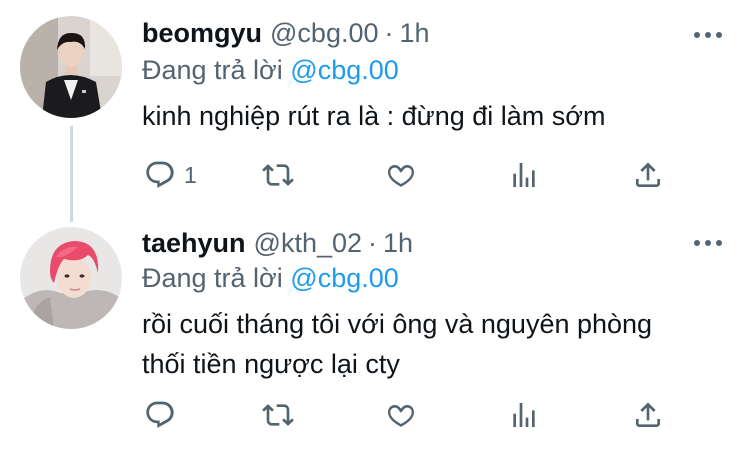 The width and height of the screenshot is (750, 451). Describe the element at coordinates (324, 33) in the screenshot. I see `user-handle: @cbg.00` at that location.